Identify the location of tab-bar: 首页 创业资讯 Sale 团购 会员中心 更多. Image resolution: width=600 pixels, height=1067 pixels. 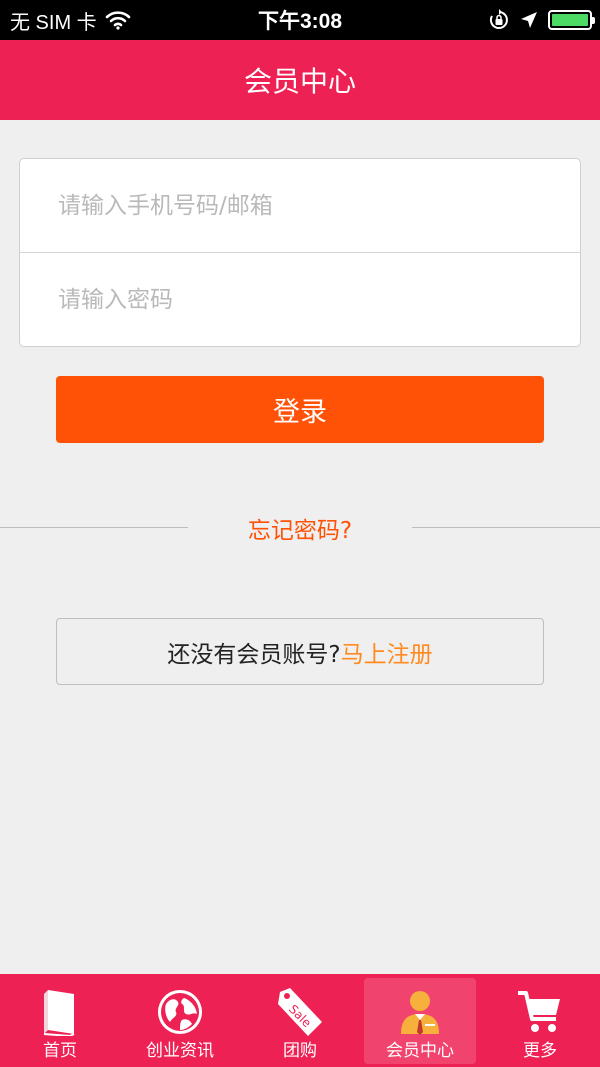
(300, 1020).